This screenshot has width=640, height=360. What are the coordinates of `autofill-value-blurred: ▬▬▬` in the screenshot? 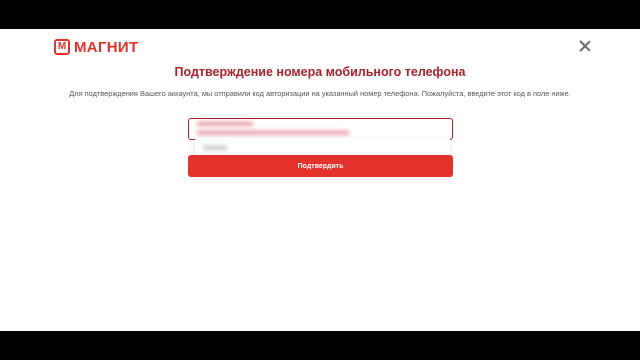 It's located at (215, 146).